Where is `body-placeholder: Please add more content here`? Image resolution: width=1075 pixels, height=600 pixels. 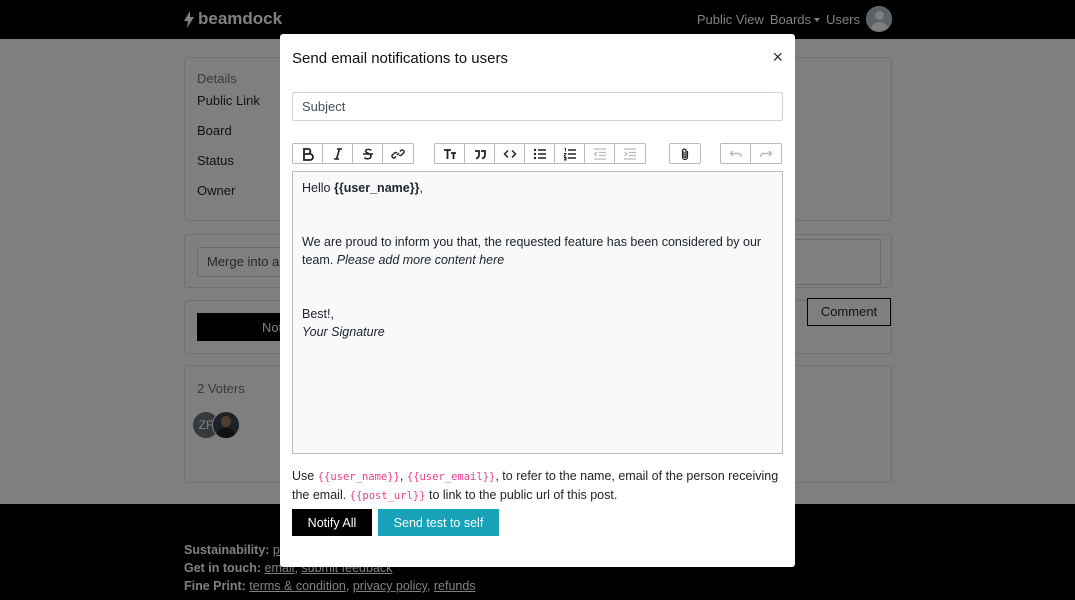 body-placeholder: Please add more content here is located at coordinates (420, 260).